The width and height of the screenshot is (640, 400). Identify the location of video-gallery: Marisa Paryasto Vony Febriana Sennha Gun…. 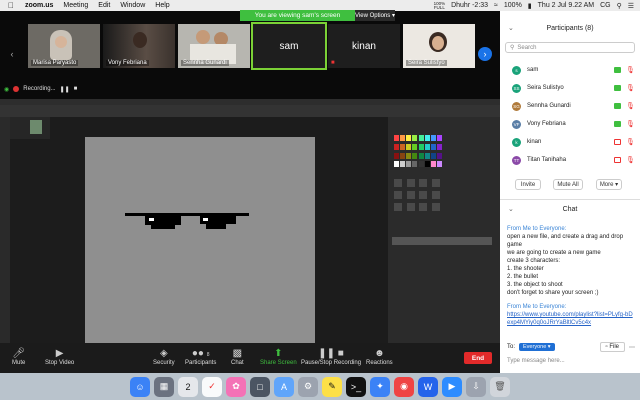
(263, 46).